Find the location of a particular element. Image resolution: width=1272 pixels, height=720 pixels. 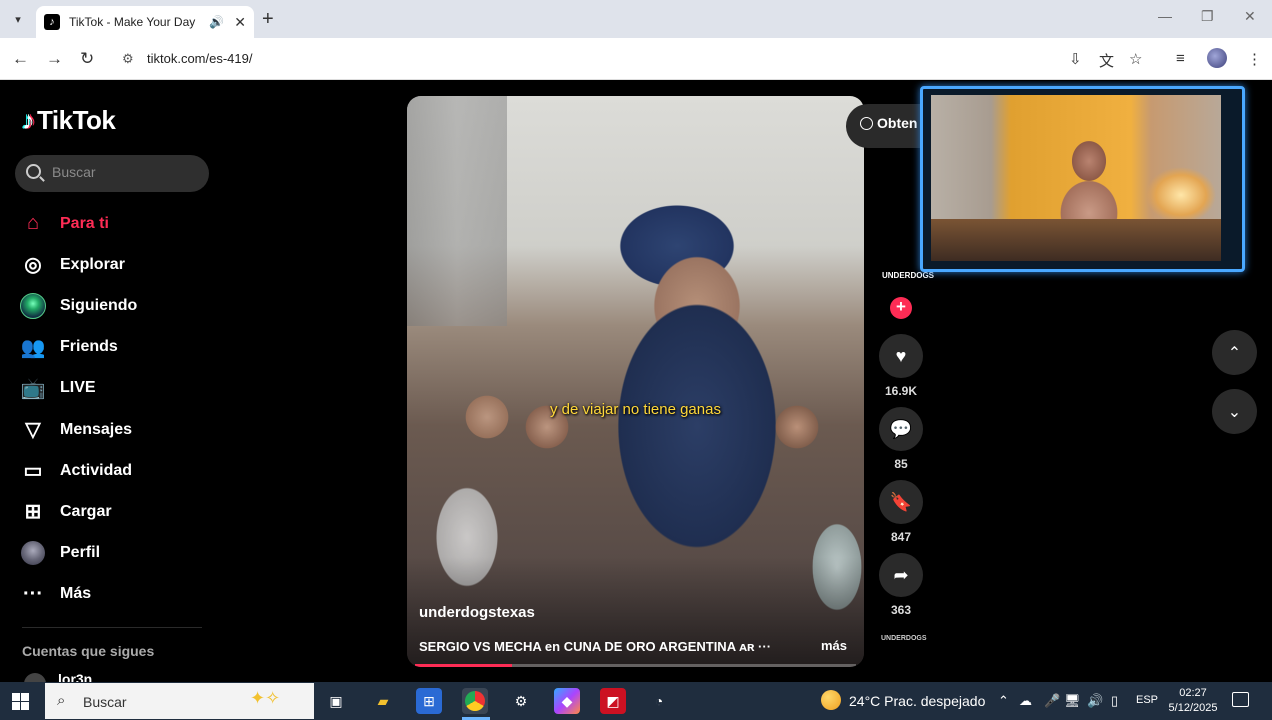

speedometer-icon: ◔ is located at coordinates (659, 701).